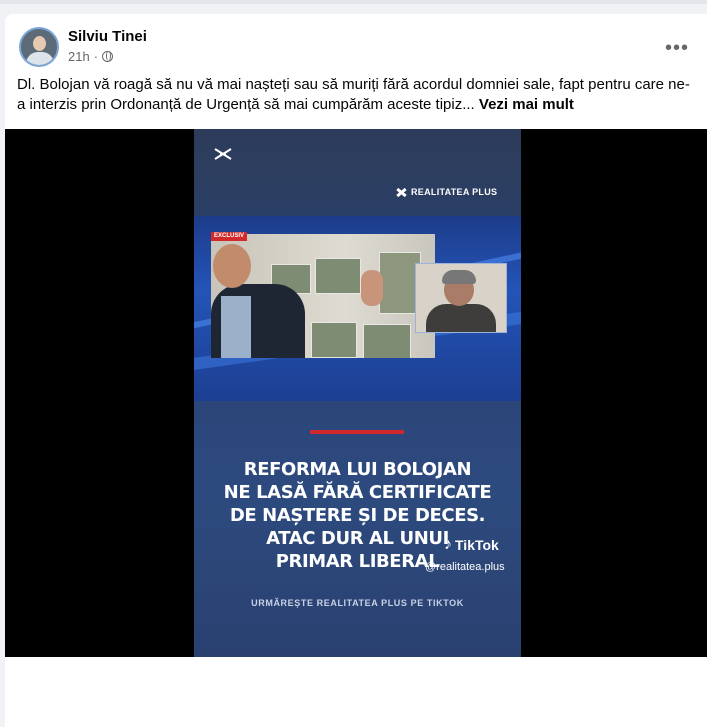 The height and width of the screenshot is (727, 707). Describe the element at coordinates (357, 492) in the screenshot. I see `headline-line: NE LASĂ FĂRĂ CERTIFICATE` at that location.